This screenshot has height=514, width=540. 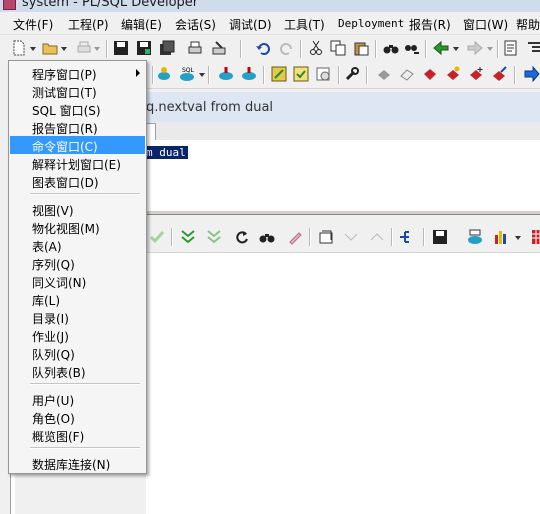 I want to click on menu-item-user: 用户(U), so click(x=77, y=399).